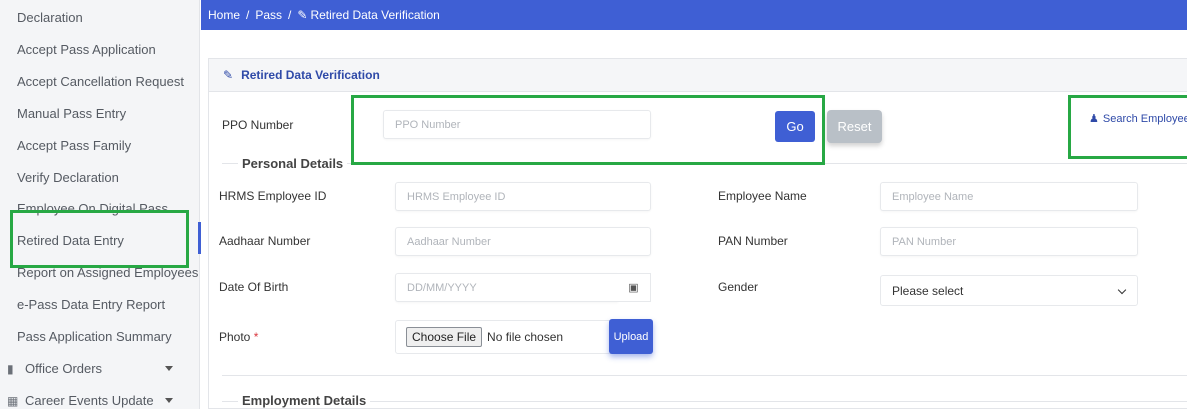 The height and width of the screenshot is (409, 1187). Describe the element at coordinates (258, 125) in the screenshot. I see `ppo-number-label: PPO Number` at that location.